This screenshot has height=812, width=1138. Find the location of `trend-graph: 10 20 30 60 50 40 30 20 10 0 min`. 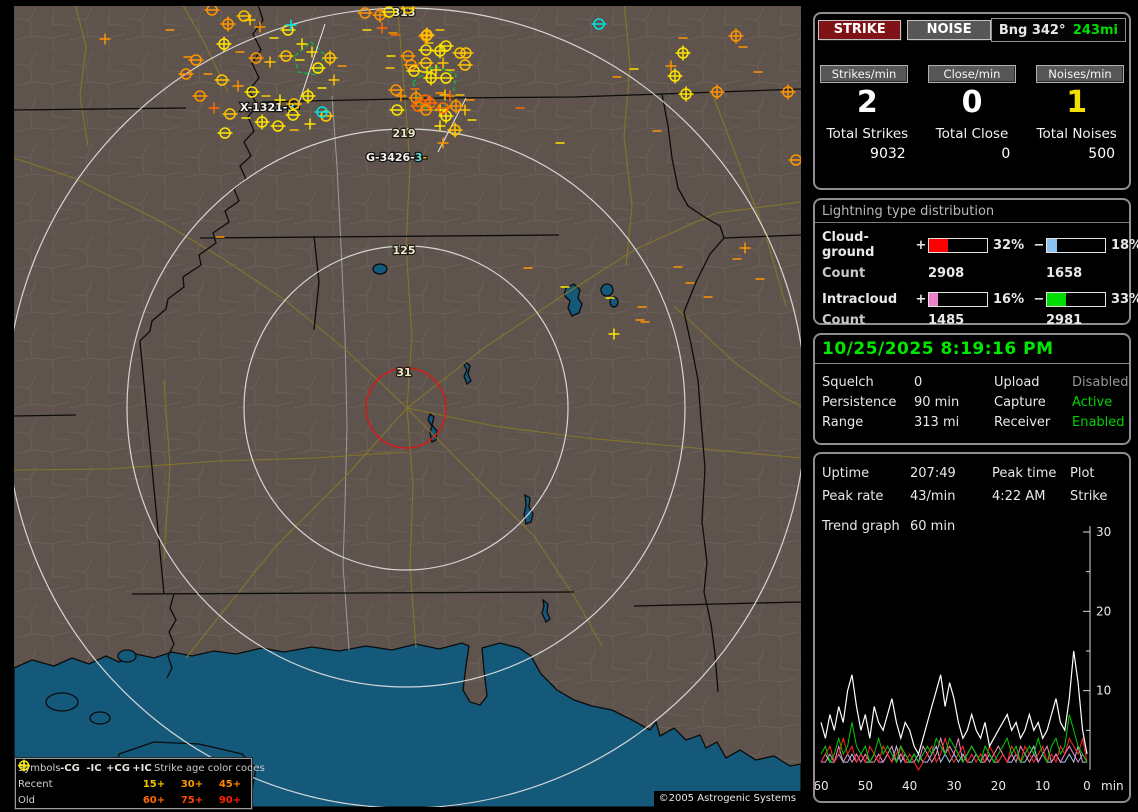

trend-graph: 10 20 30 60 50 40 30 20 10 0 min is located at coordinates (969, 659).